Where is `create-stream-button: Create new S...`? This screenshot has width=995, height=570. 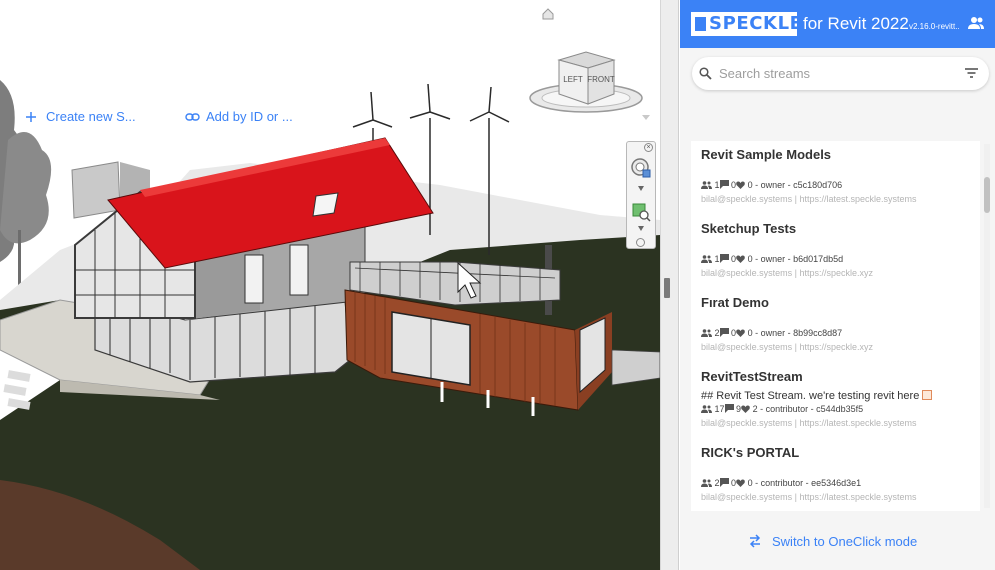
create-stream-button: Create new S... is located at coordinates (85, 117).